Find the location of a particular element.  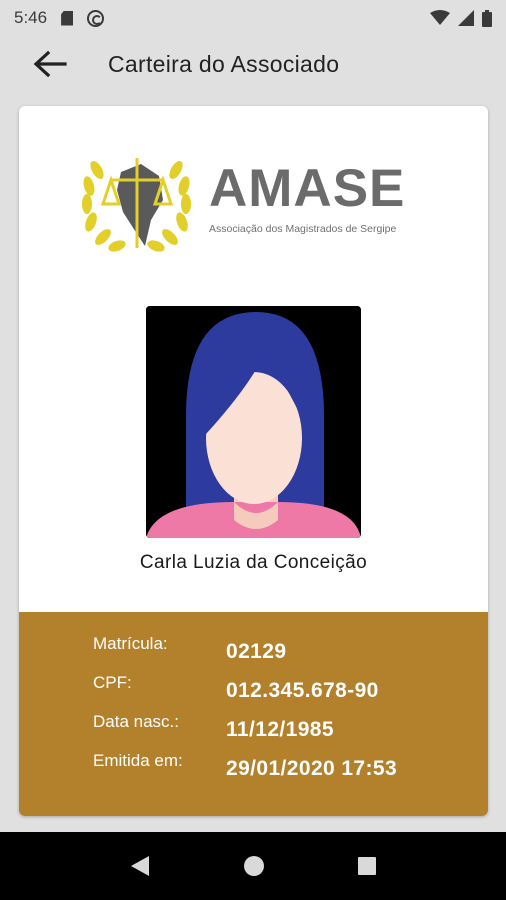

registration-value: 02129 is located at coordinates (256, 651).